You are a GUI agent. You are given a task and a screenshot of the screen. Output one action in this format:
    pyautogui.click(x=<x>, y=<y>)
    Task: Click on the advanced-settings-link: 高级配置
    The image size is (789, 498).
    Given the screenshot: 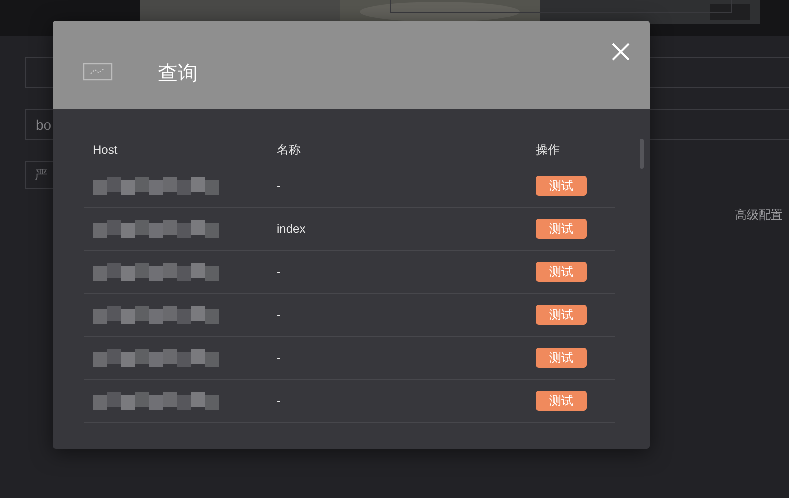 What is the action you would take?
    pyautogui.click(x=759, y=215)
    